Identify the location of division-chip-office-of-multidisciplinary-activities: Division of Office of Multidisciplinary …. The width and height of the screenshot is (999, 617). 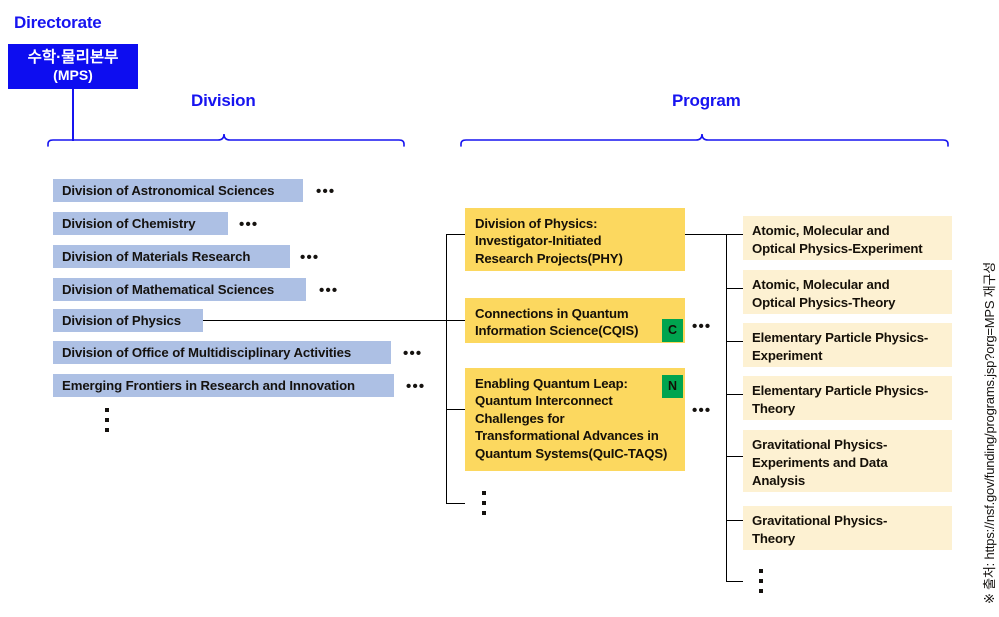
(222, 352).